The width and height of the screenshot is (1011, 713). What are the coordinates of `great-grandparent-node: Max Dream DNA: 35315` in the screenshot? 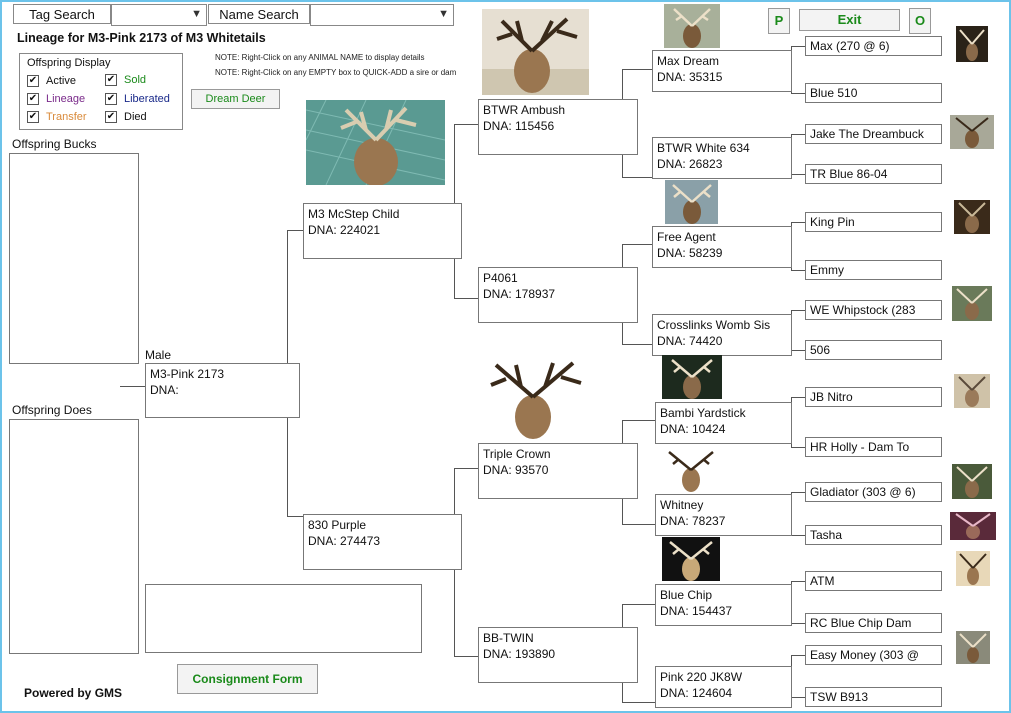 It's located at (722, 71).